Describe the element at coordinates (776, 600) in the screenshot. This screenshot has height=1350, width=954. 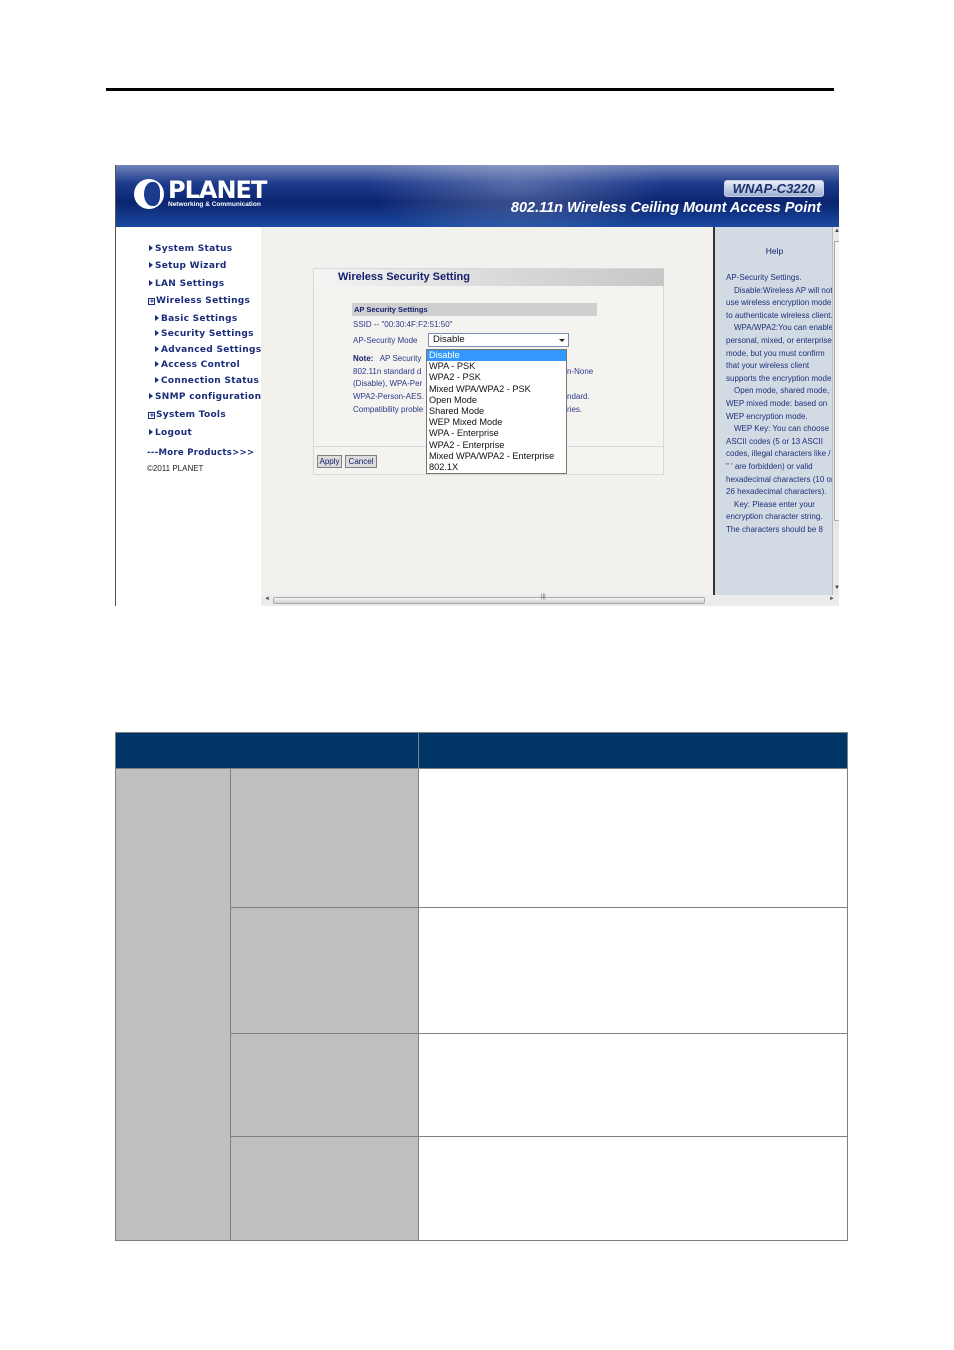
I see `help-horizontal-scrollbar: ►` at that location.